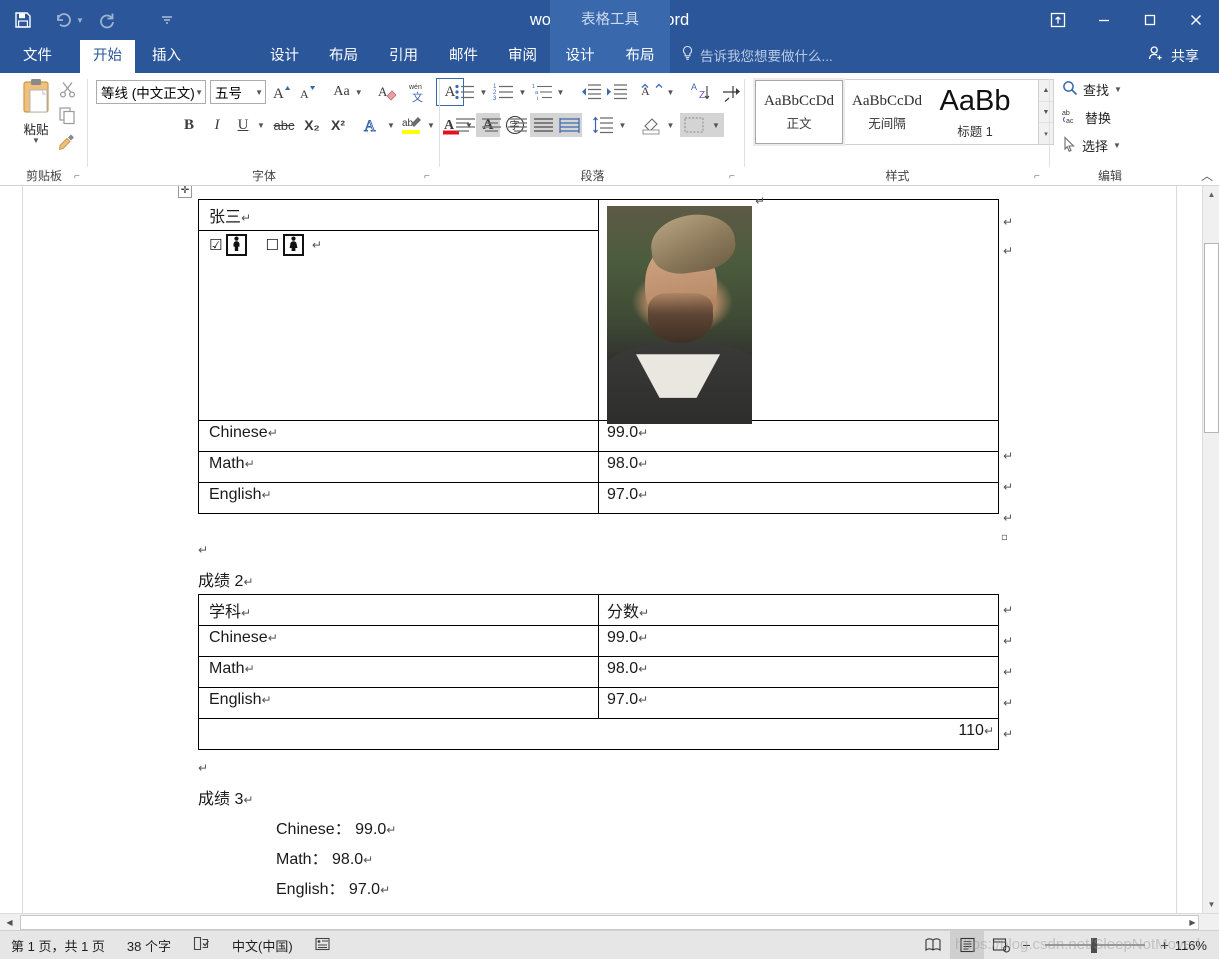 The width and height of the screenshot is (1219, 959). Describe the element at coordinates (463, 56) in the screenshot. I see `tab-mailings: 邮件` at that location.